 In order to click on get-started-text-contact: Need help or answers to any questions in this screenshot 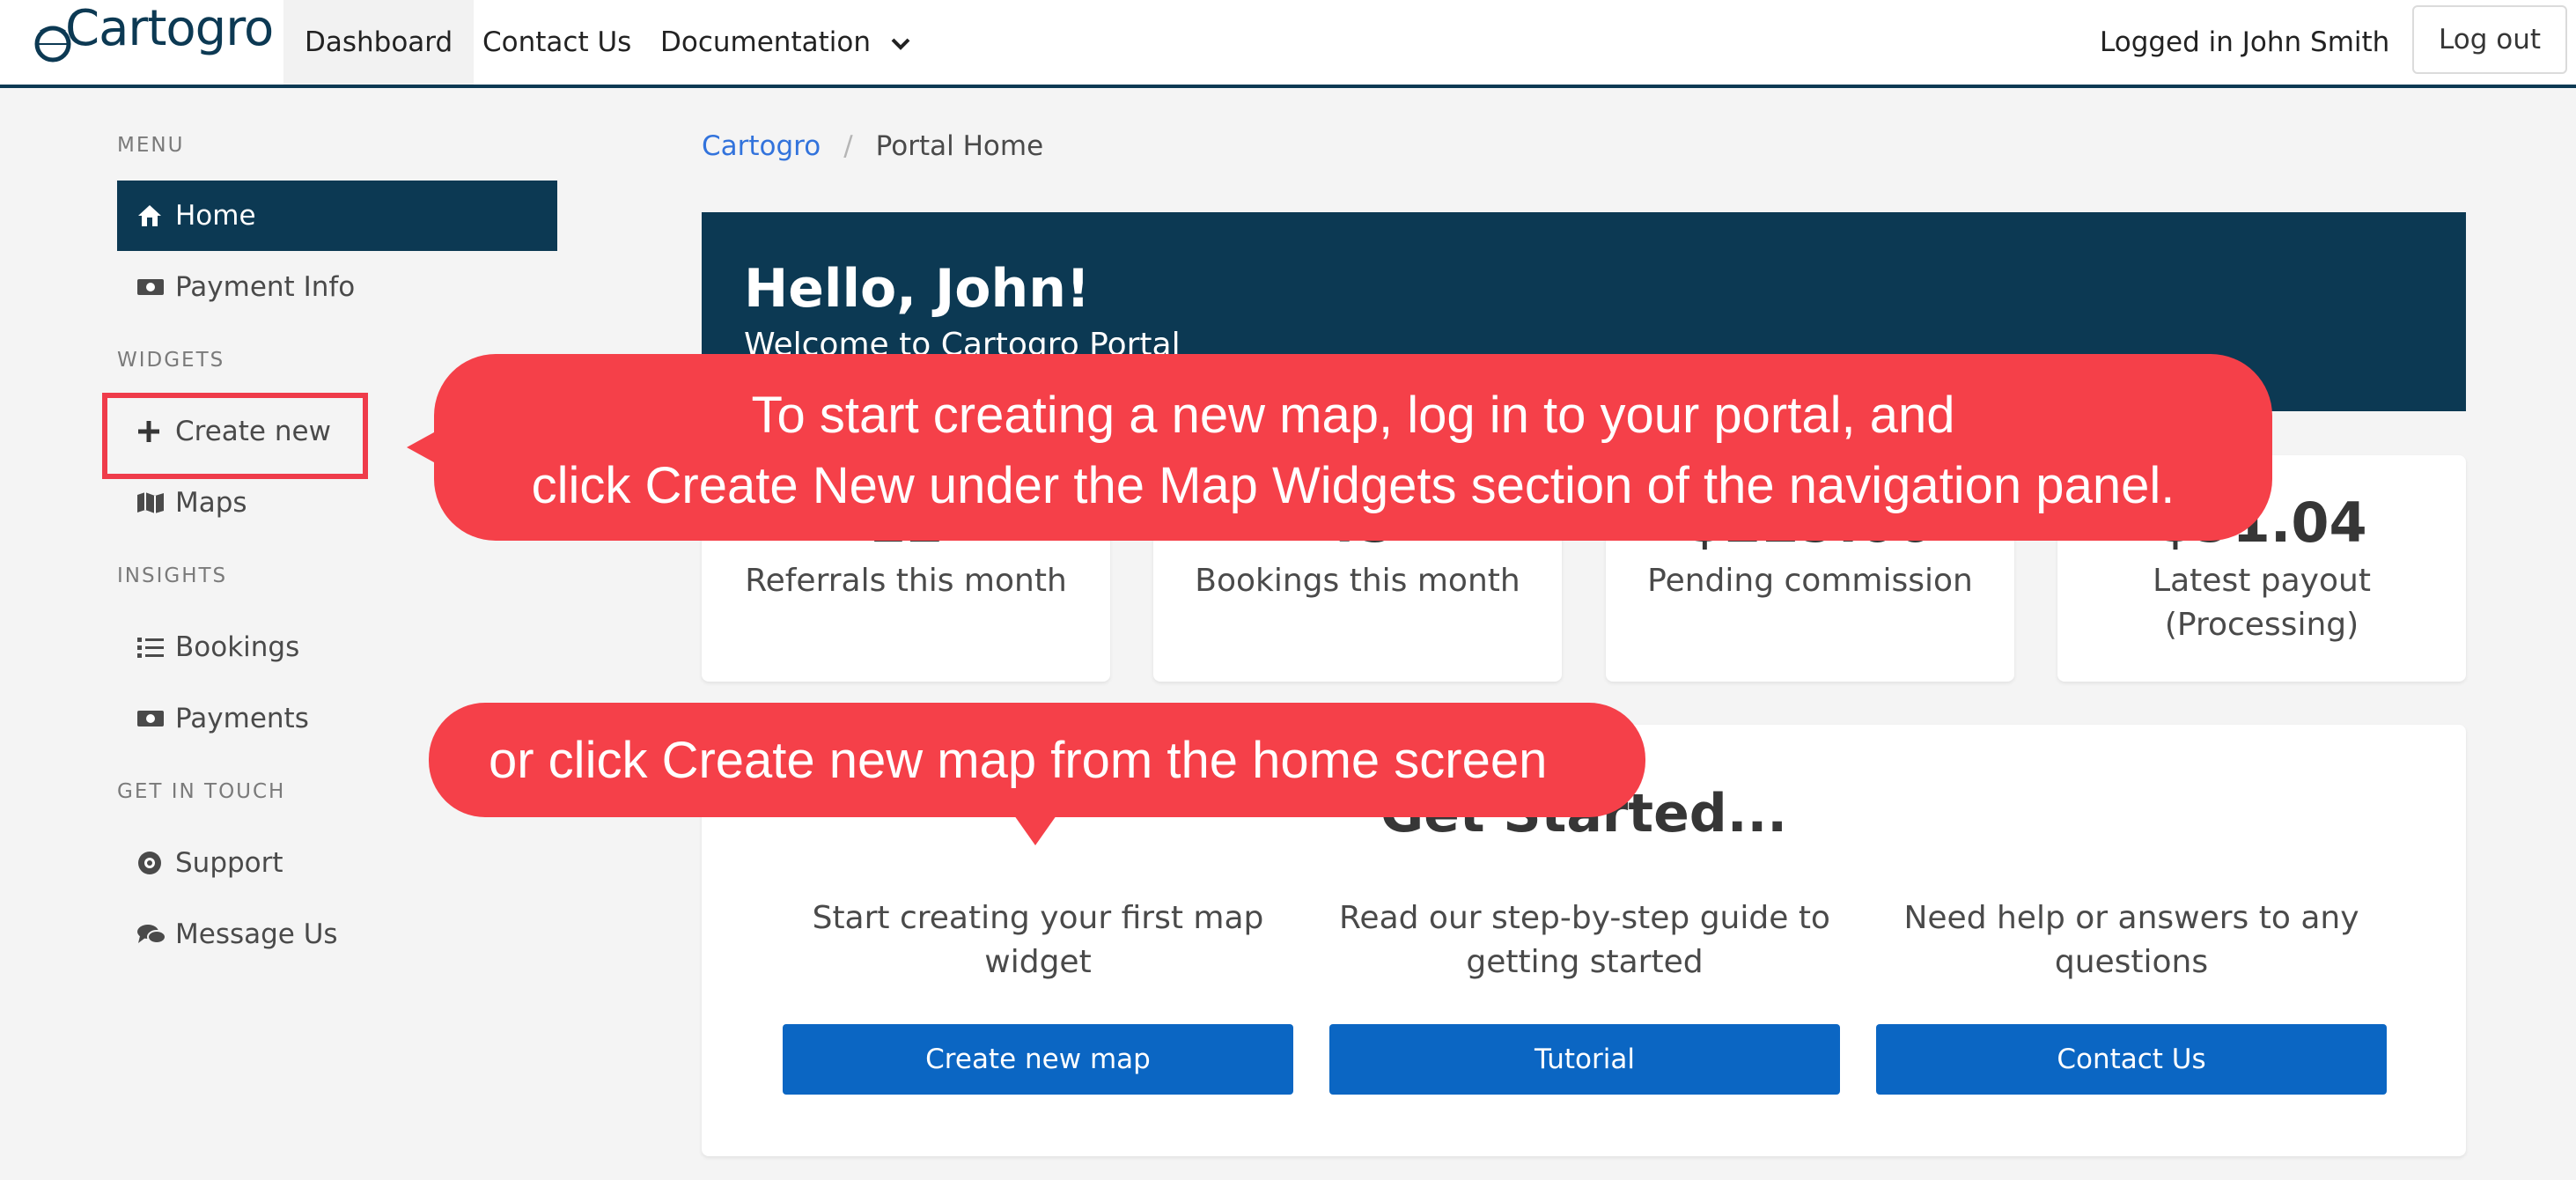, I will do `click(2131, 940)`.